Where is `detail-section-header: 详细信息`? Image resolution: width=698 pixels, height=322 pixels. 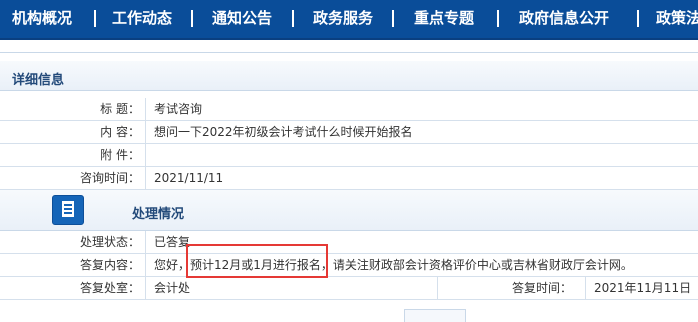
detail-section-header: 详细信息 is located at coordinates (349, 76).